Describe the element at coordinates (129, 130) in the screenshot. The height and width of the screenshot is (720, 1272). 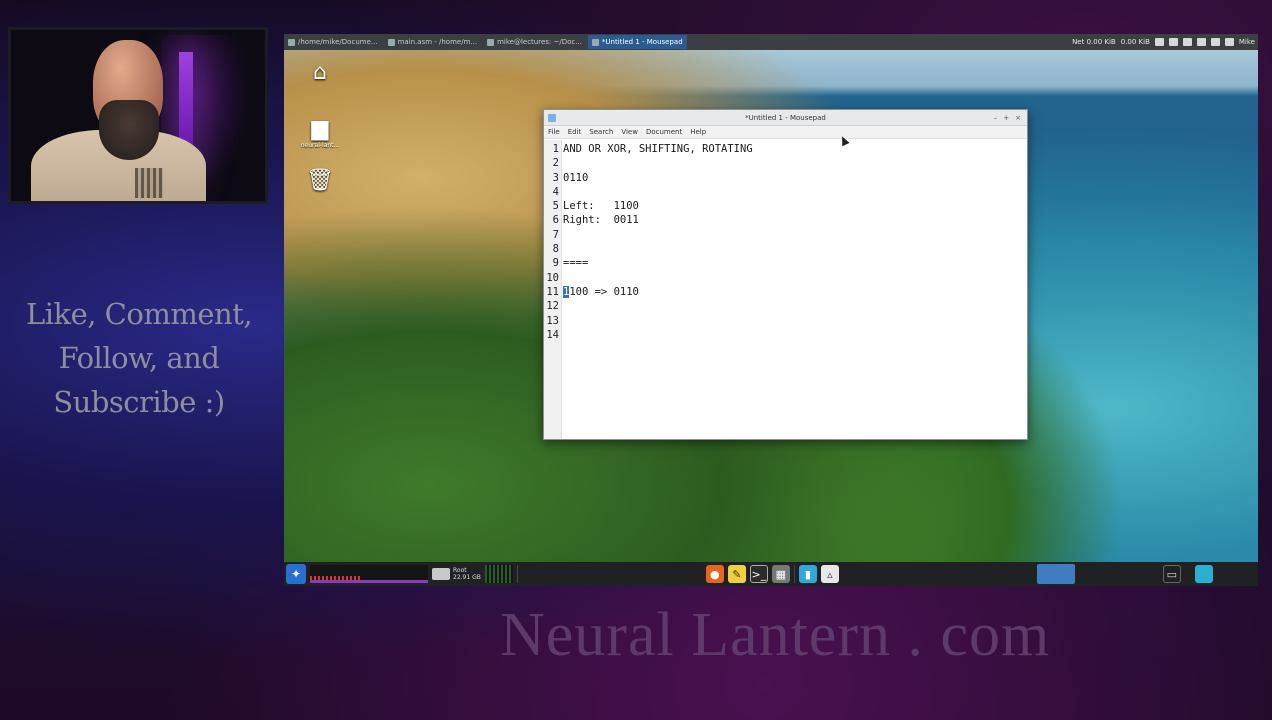
I see `presenter-beard` at that location.